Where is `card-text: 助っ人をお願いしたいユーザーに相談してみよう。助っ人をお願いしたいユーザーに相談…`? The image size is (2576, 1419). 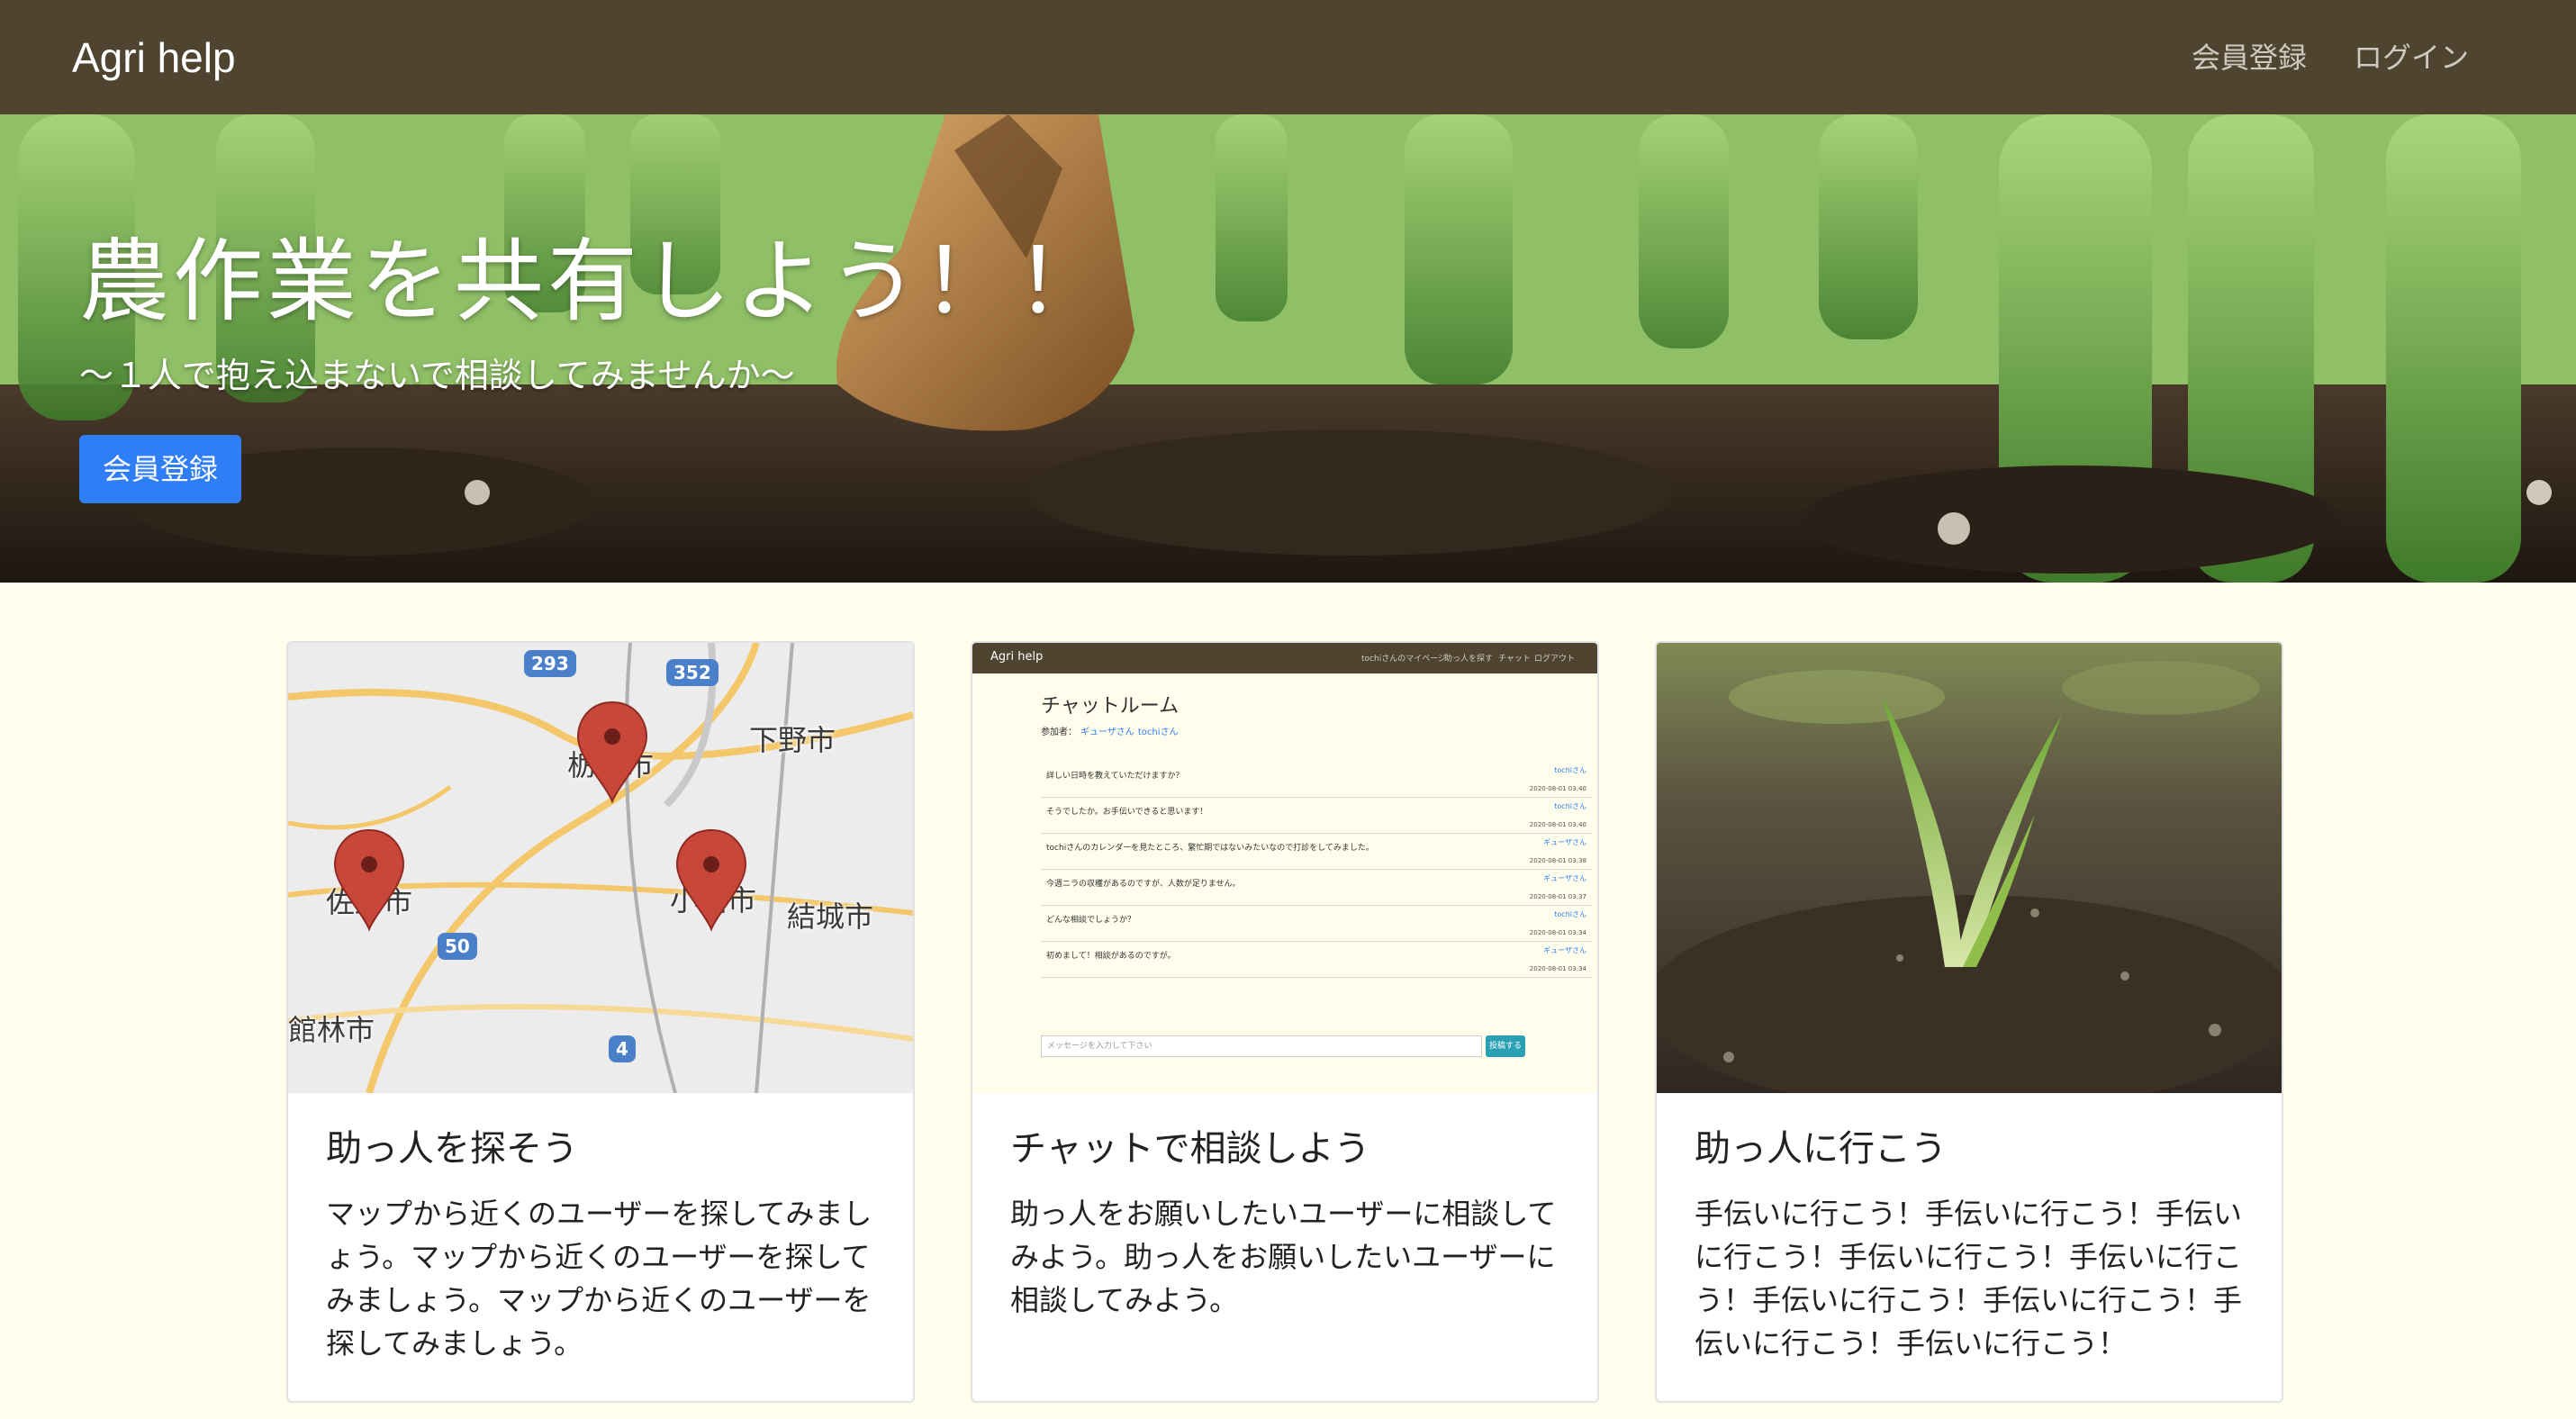
card-text: 助っ人をお願いしたいユーザーに相談してみよう。助っ人をお願いしたいユーザーに相談… is located at coordinates (1283, 1257).